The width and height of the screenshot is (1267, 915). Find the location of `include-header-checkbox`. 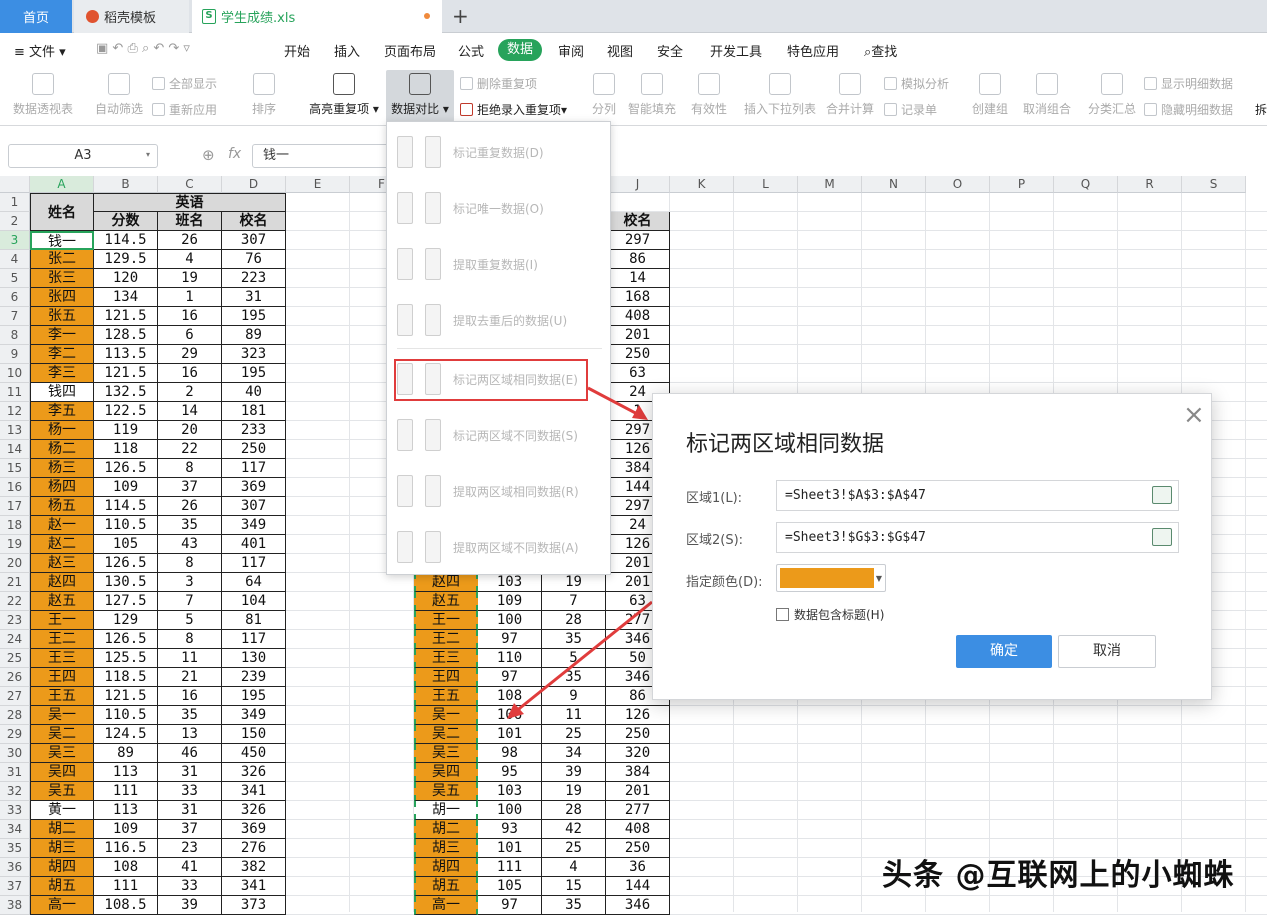

include-header-checkbox is located at coordinates (782, 614).